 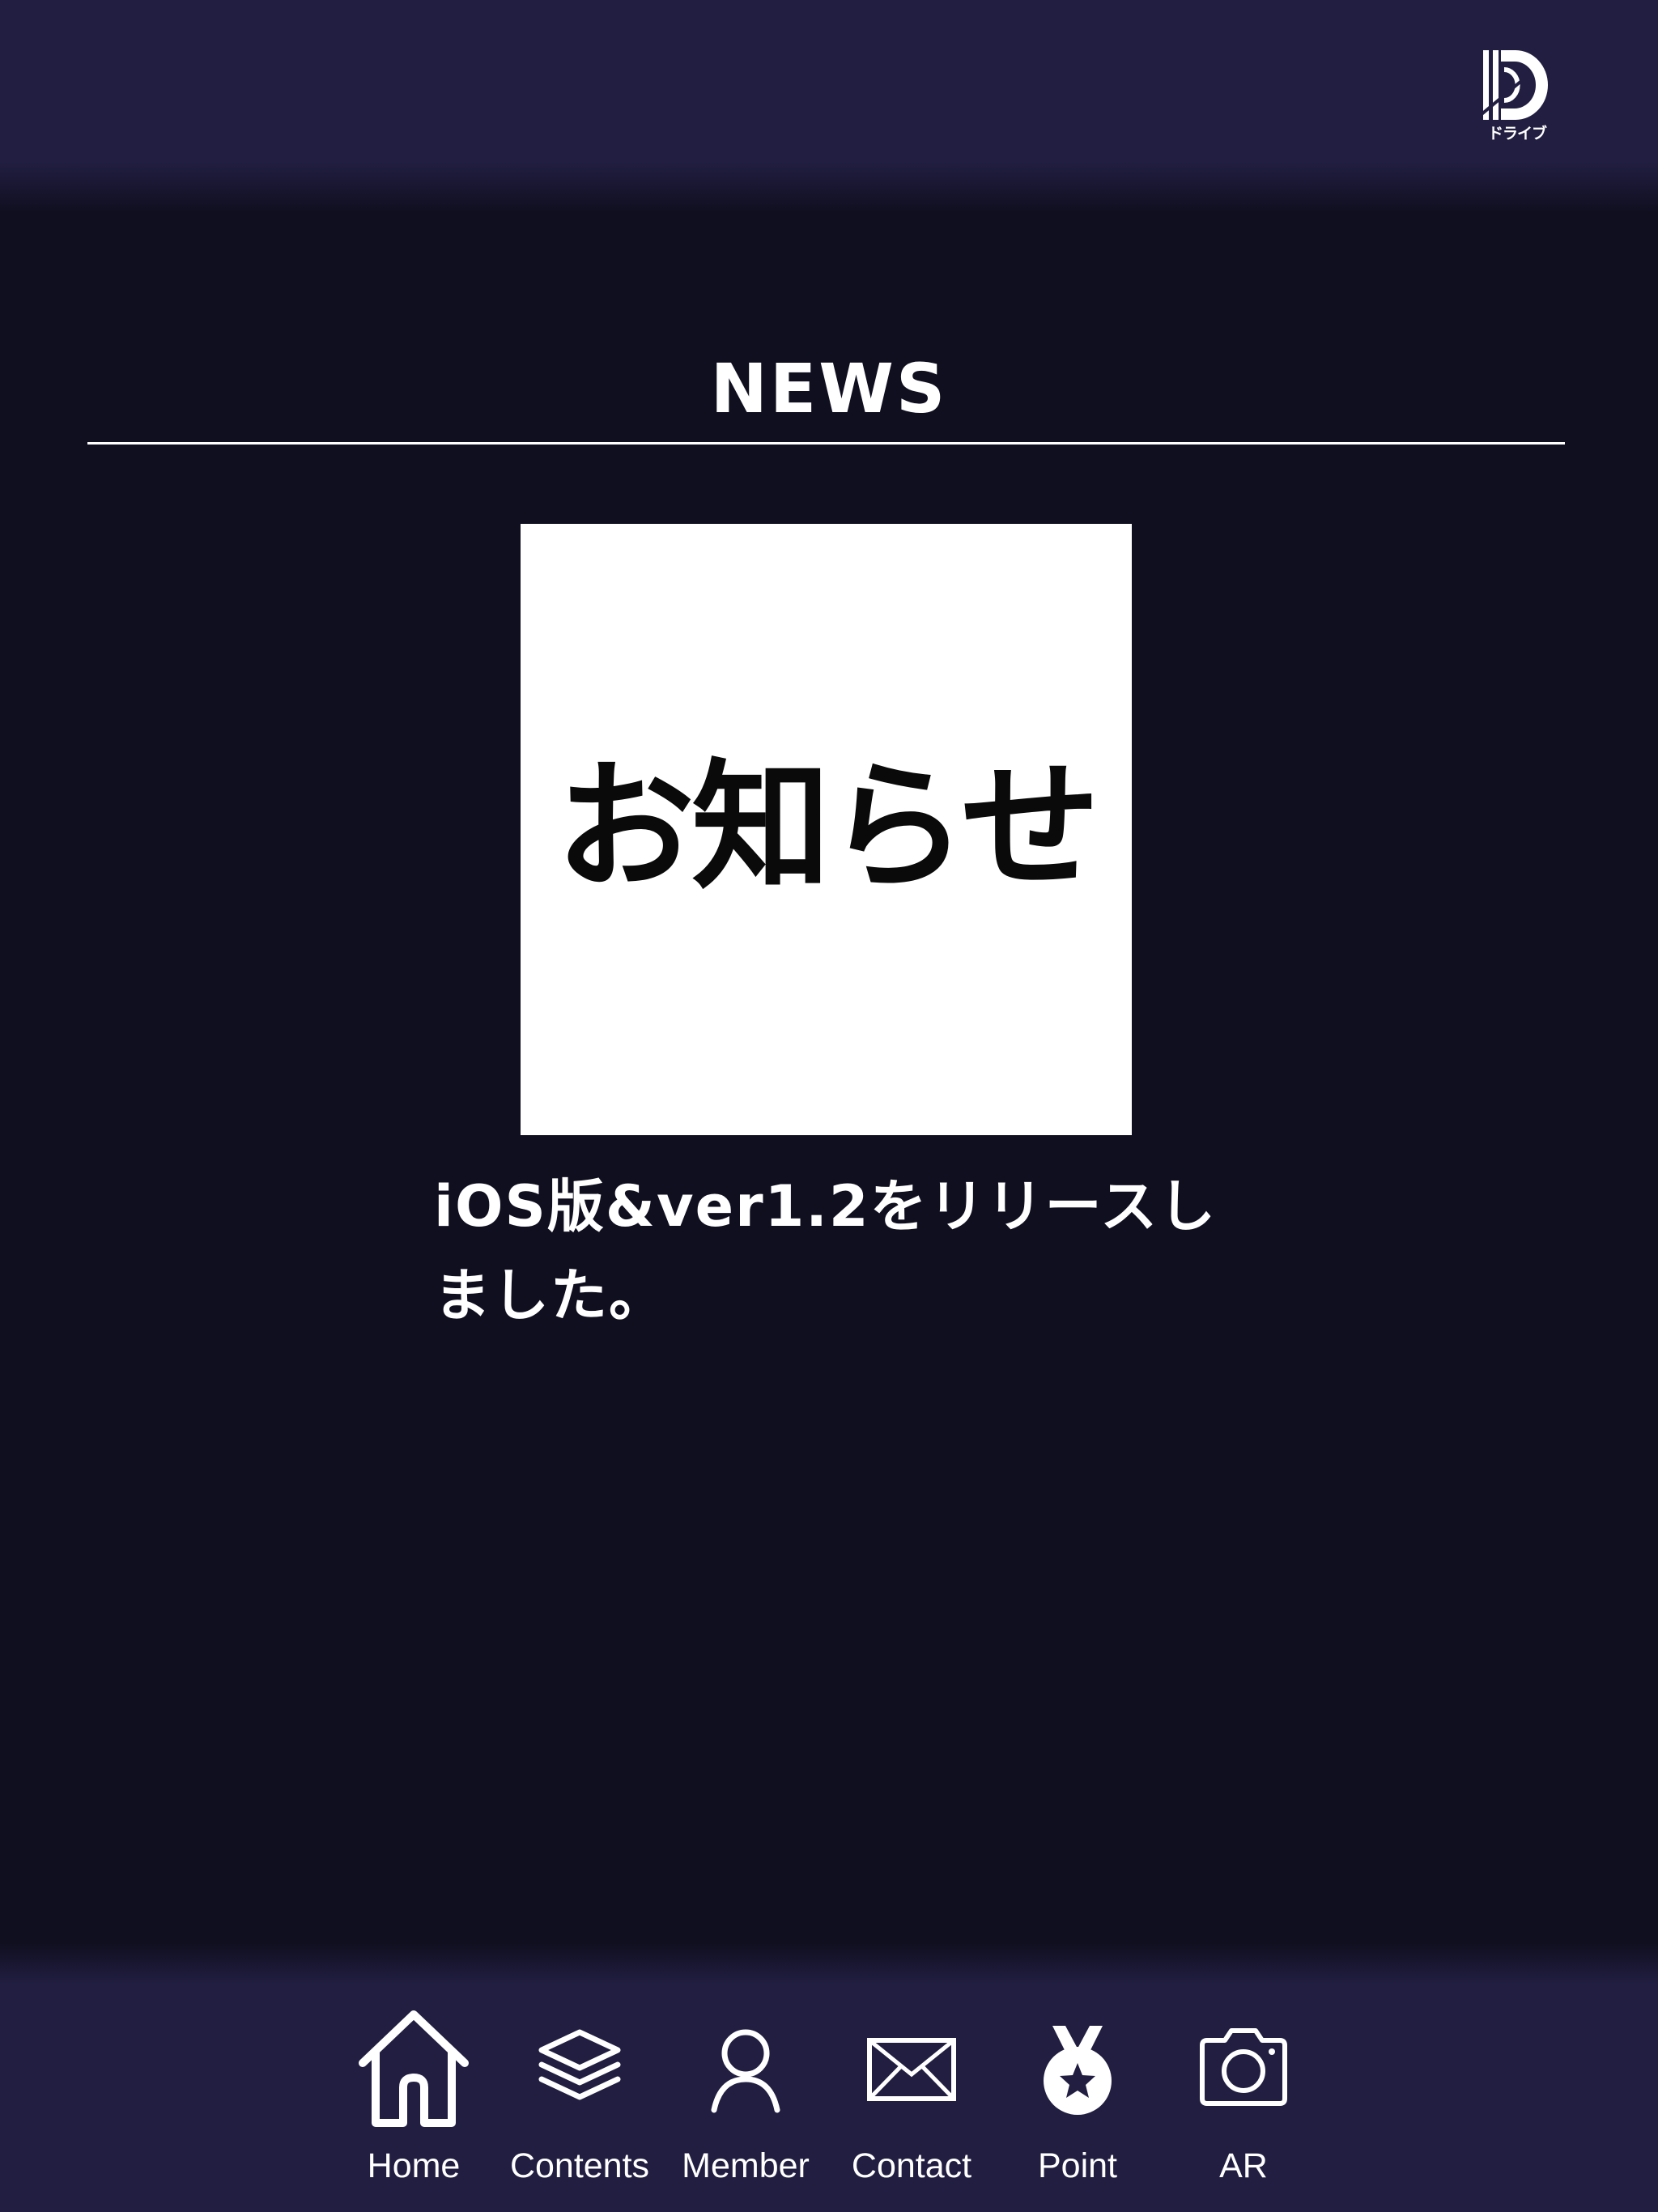 What do you see at coordinates (1078, 2070) in the screenshot?
I see `medal-icon` at bounding box center [1078, 2070].